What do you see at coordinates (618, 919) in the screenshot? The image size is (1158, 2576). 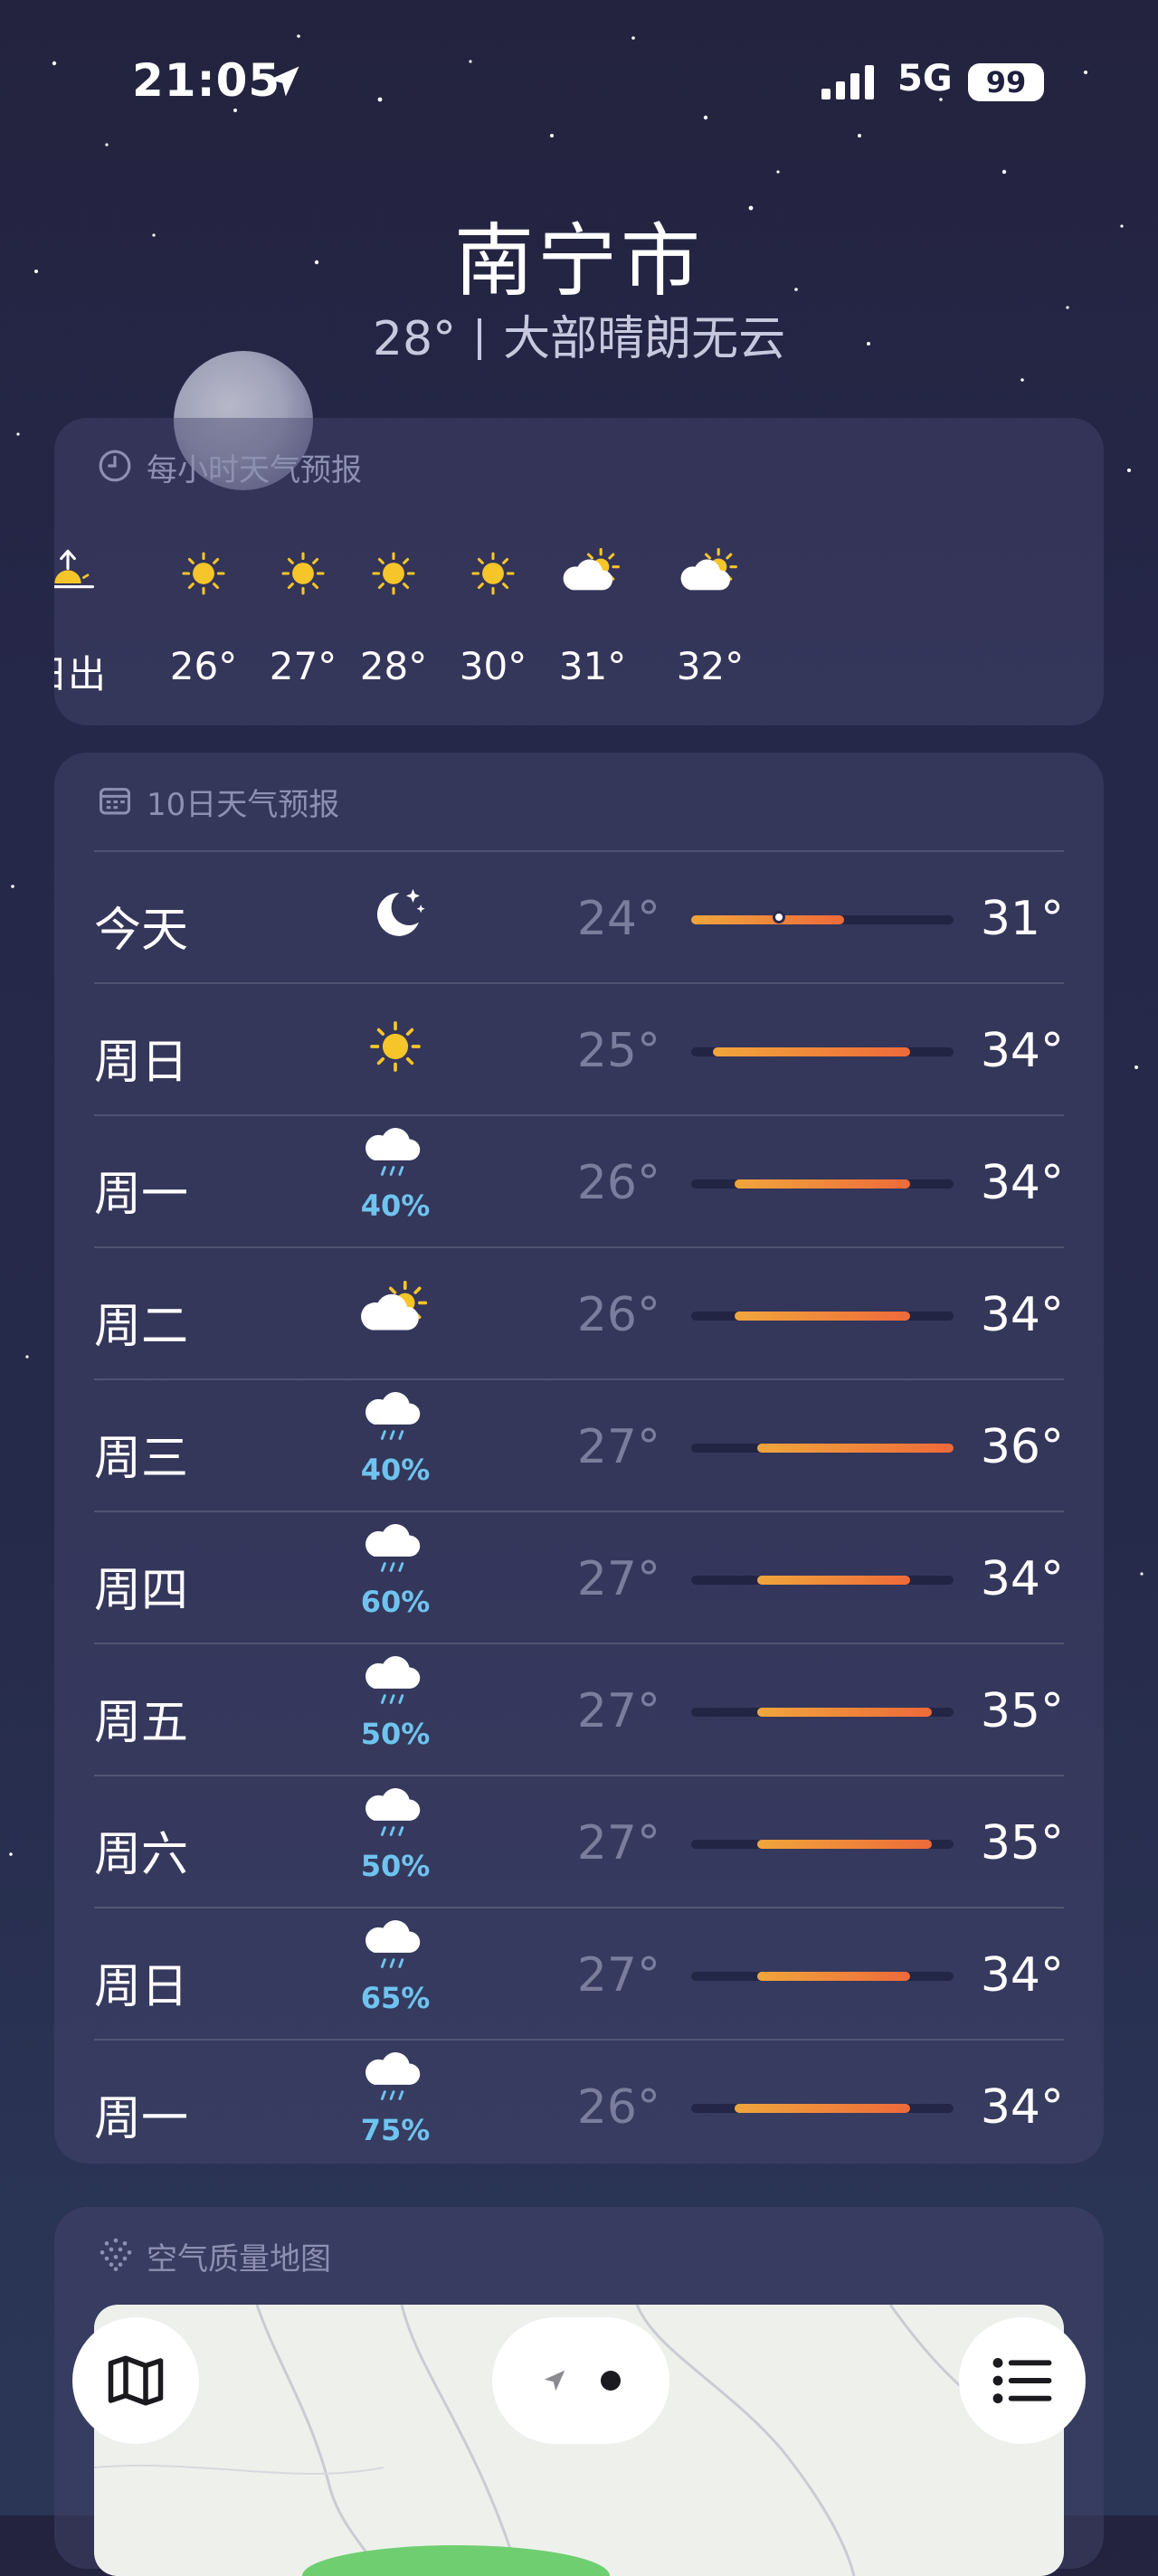 I see `low-temp: 24°` at bounding box center [618, 919].